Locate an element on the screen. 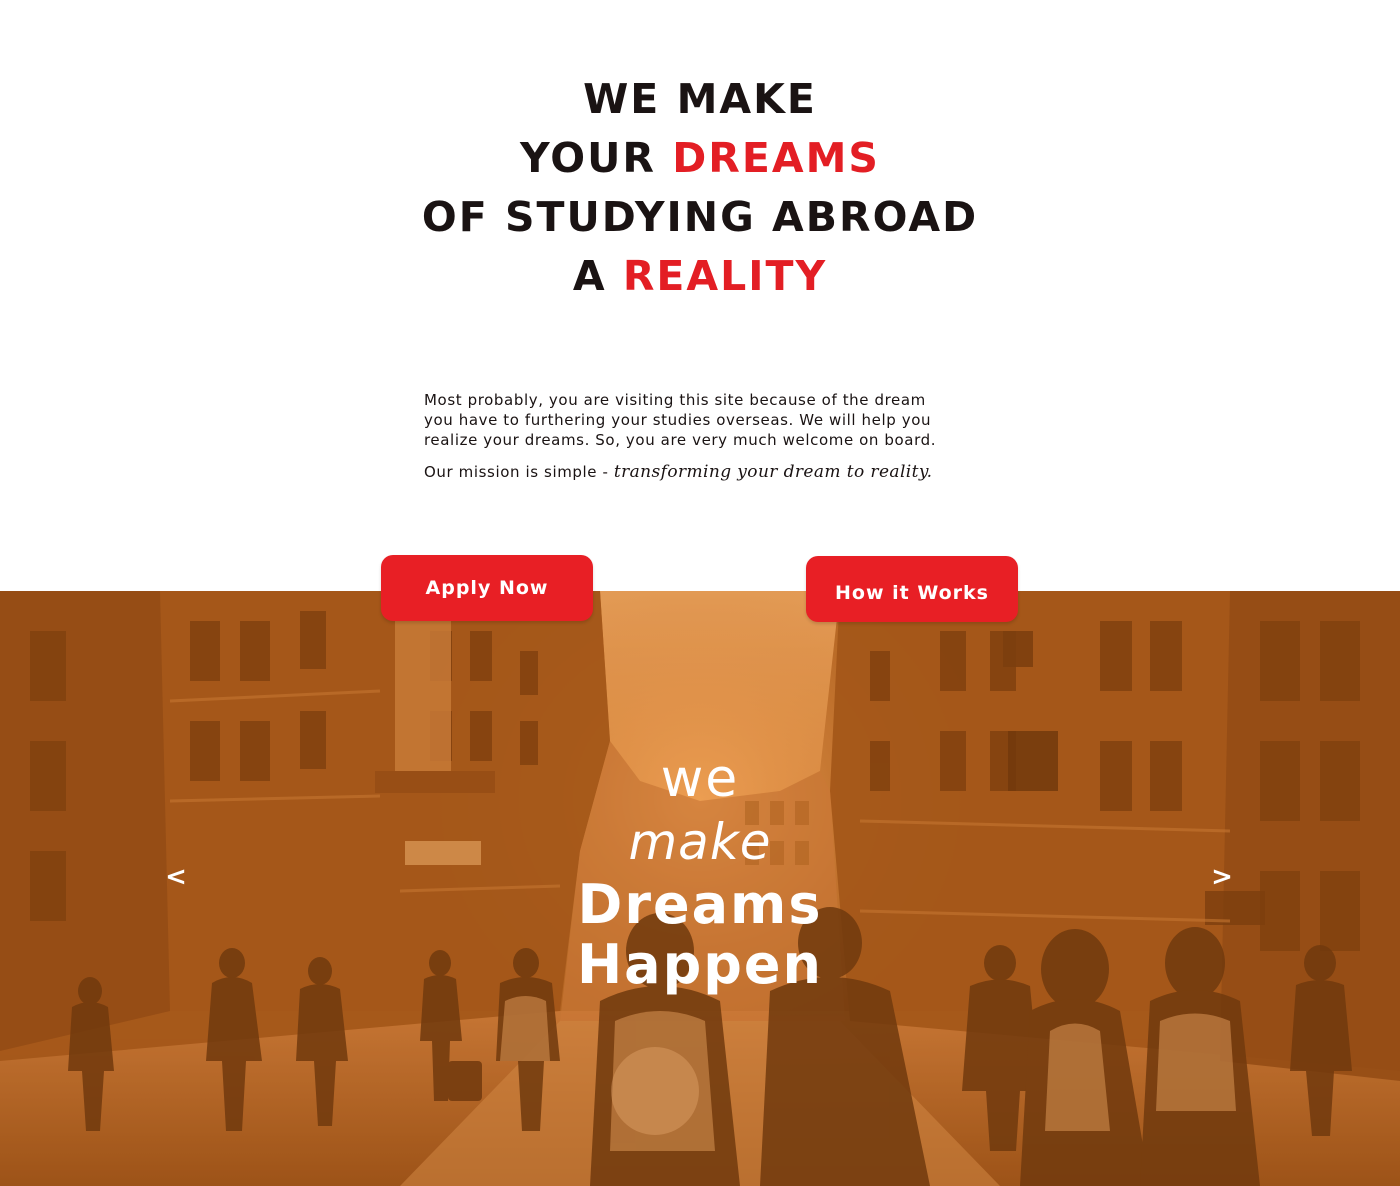  headline-line-1: WE MAKE is located at coordinates (700, 99).